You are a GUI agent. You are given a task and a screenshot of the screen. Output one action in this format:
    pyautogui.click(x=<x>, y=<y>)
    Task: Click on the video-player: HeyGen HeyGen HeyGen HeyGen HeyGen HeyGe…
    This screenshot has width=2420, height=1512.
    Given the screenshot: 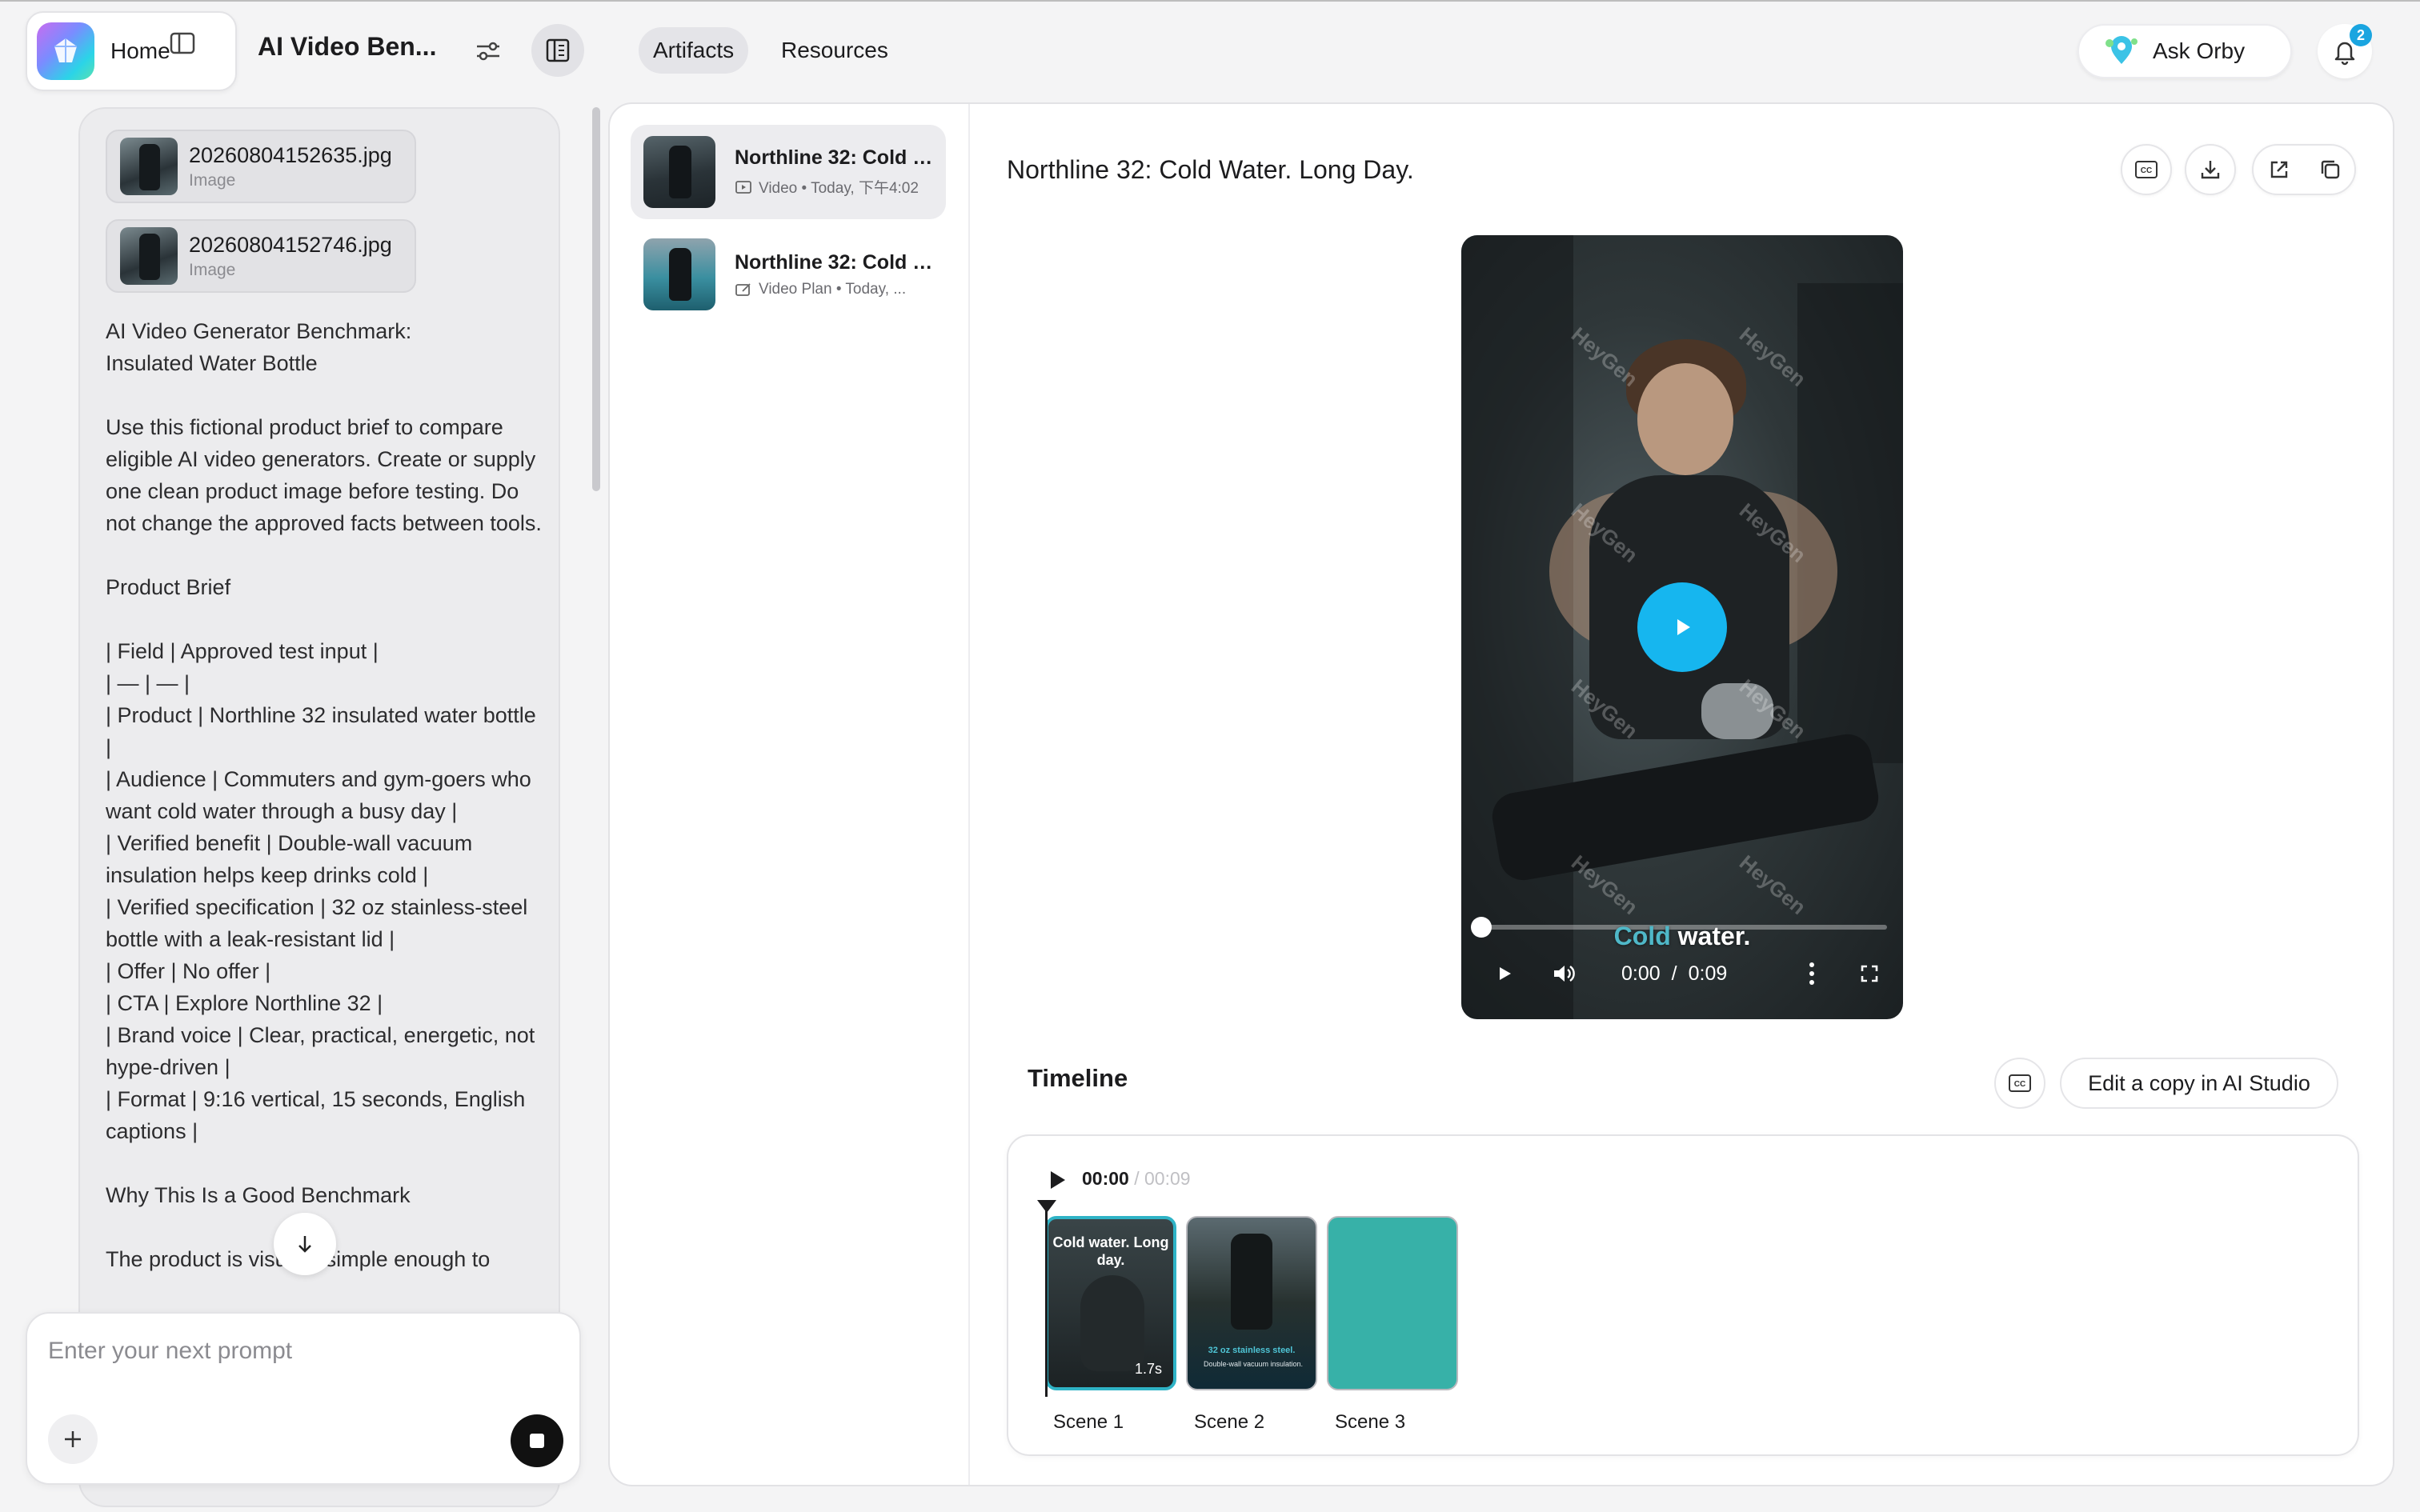 What is the action you would take?
    pyautogui.click(x=1682, y=627)
    